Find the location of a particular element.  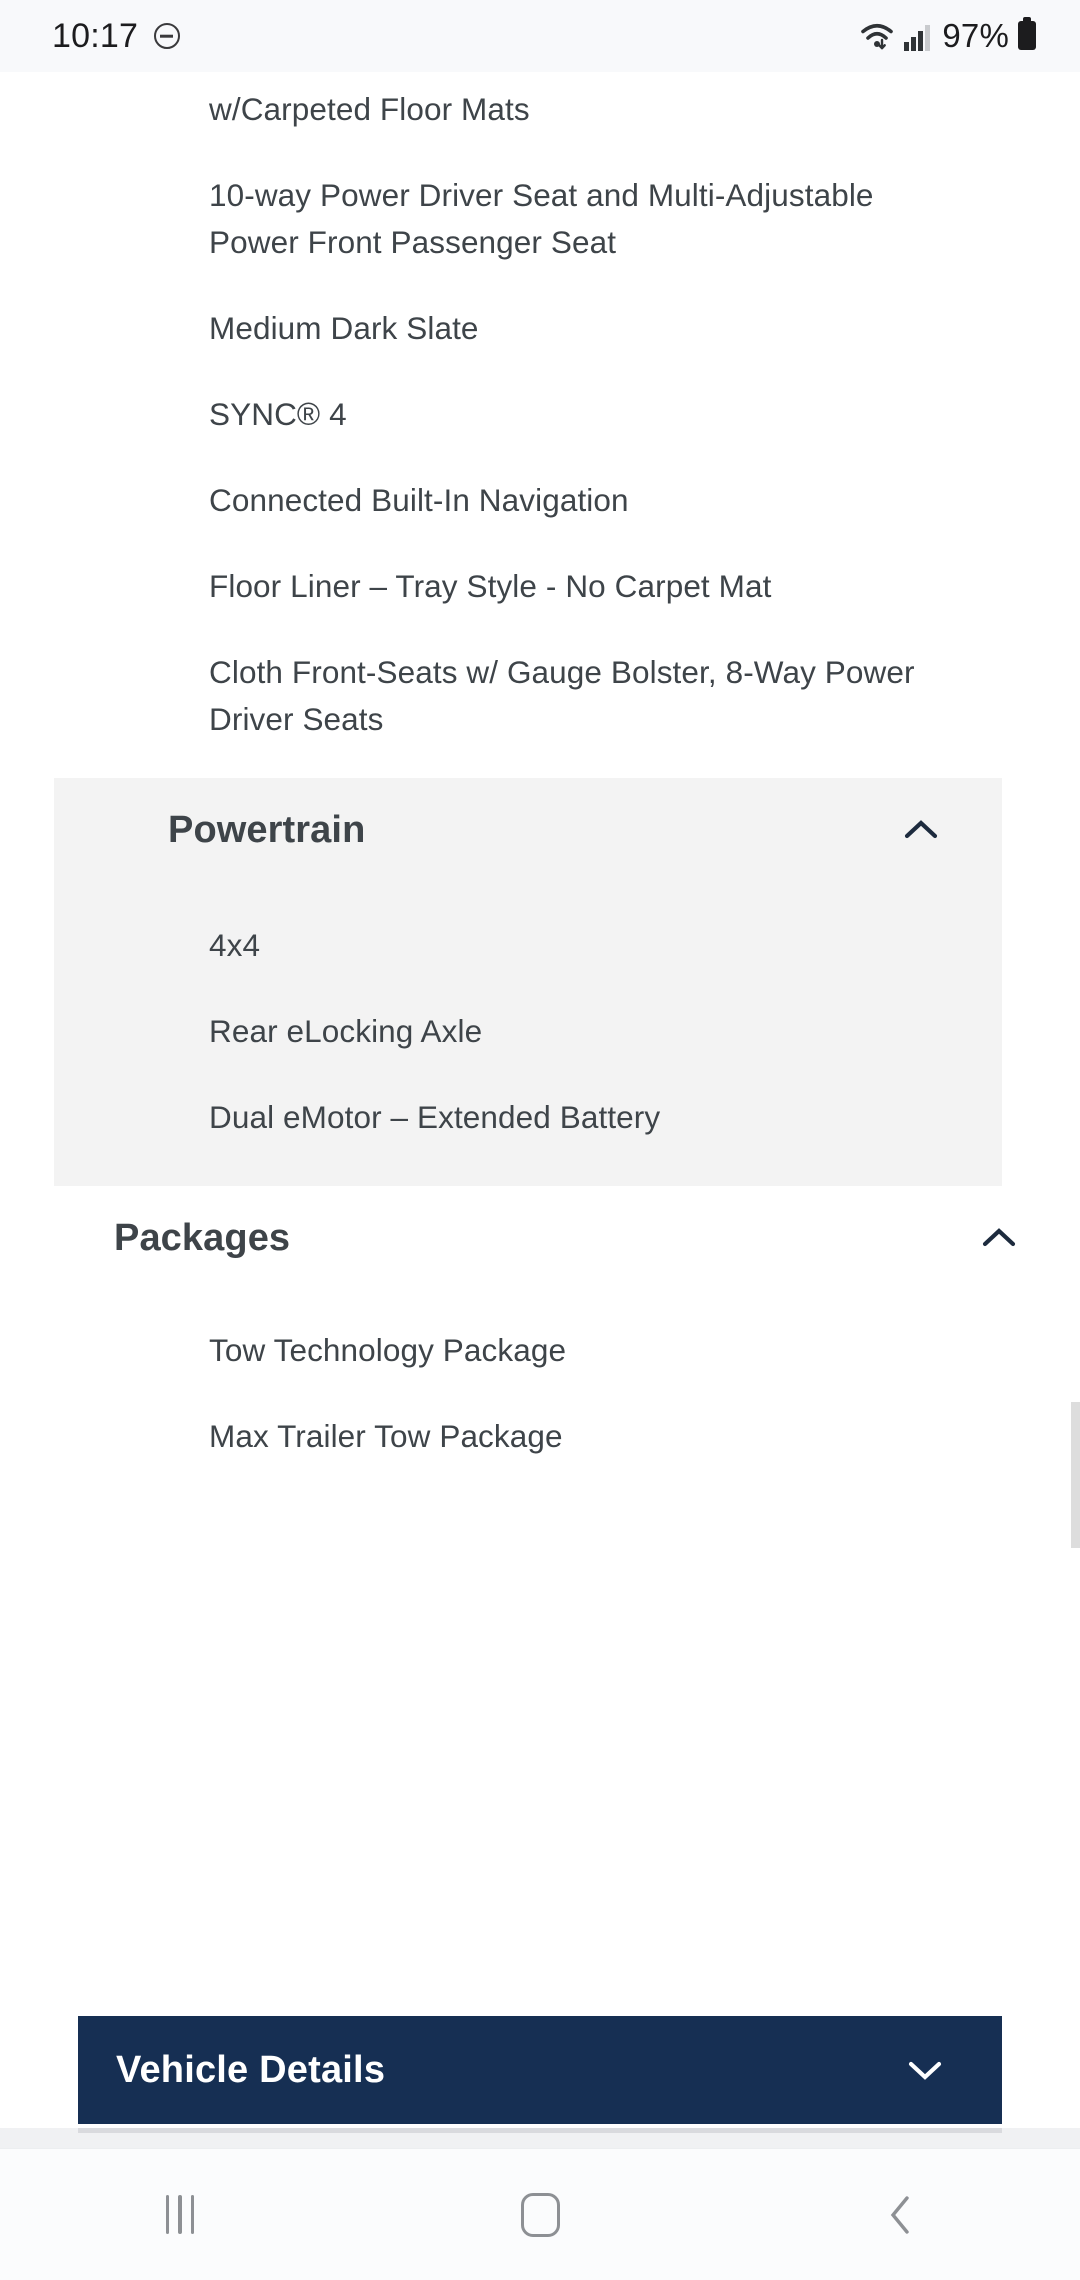

page-bottom-divider is located at coordinates (540, 2138).